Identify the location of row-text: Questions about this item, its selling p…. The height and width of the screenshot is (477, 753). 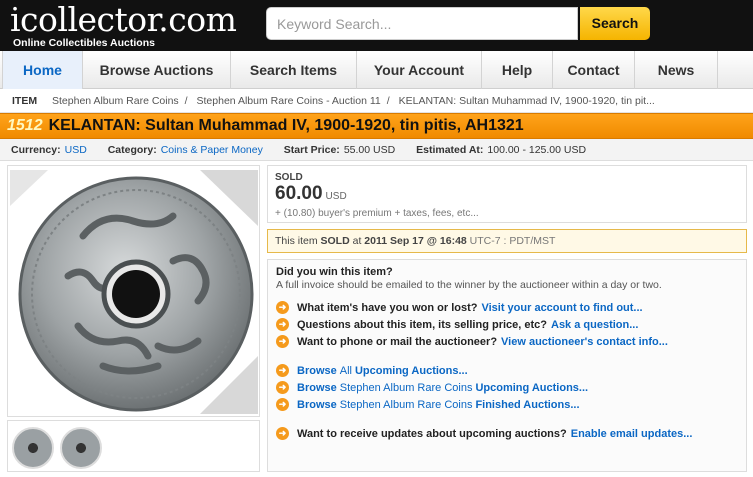
(422, 324).